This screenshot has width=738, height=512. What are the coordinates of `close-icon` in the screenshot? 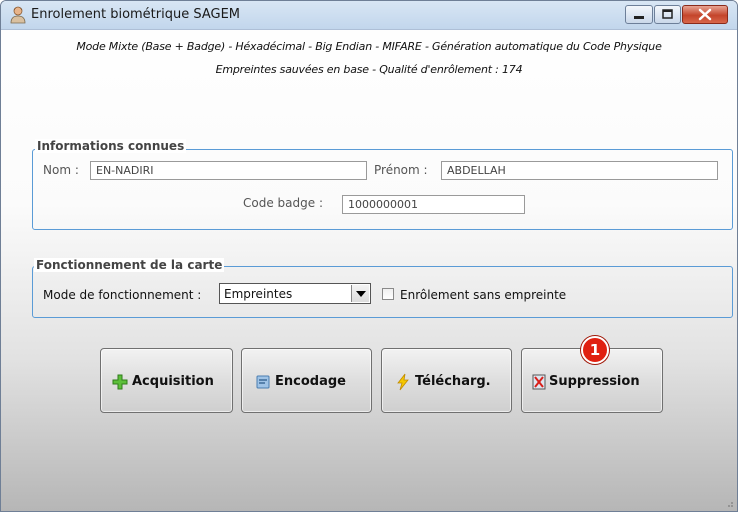 It's located at (705, 14).